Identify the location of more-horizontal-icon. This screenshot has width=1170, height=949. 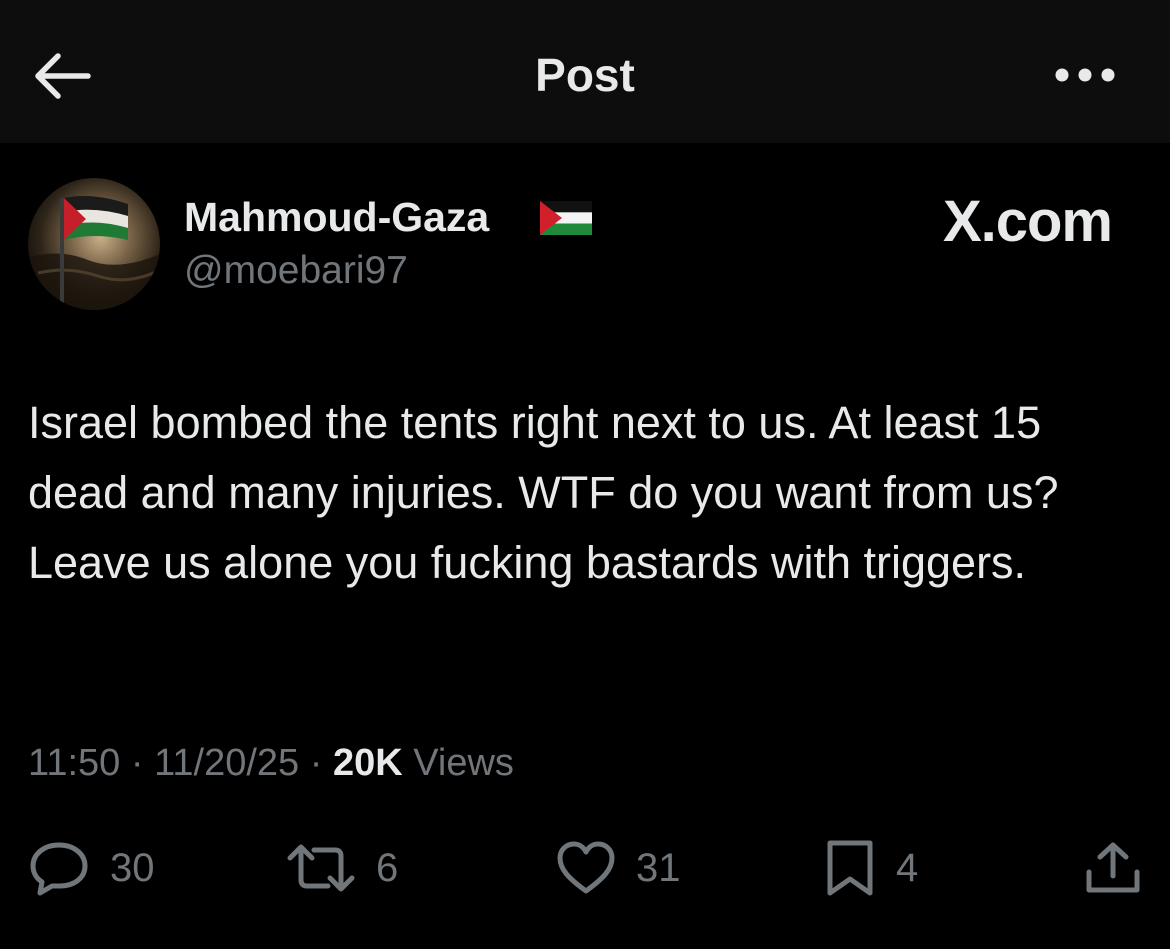
(1085, 75).